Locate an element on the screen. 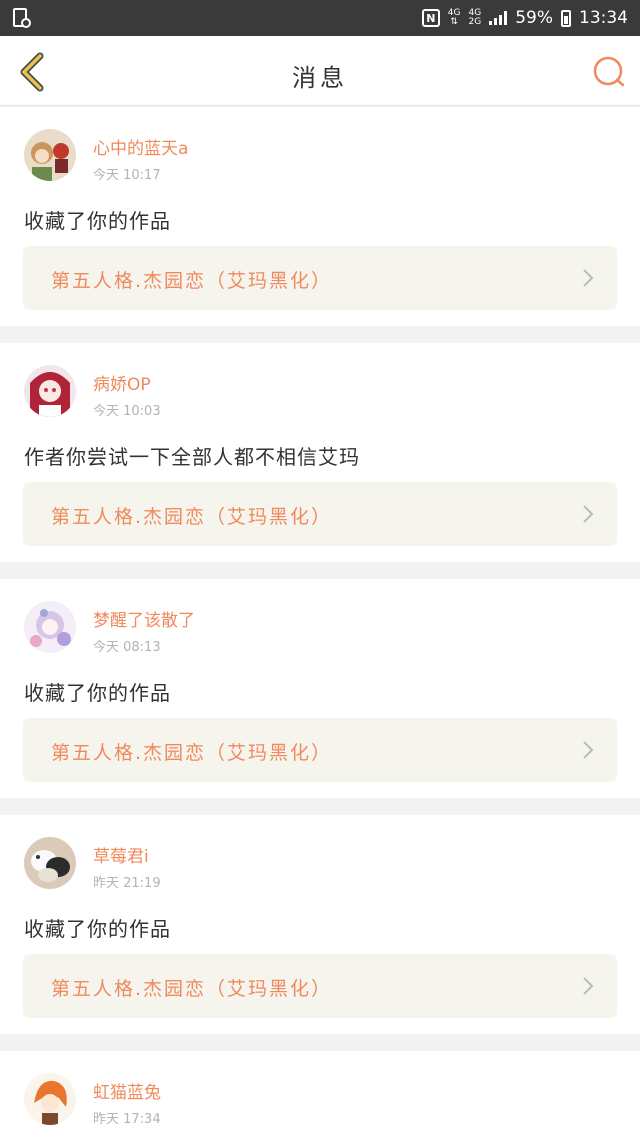 Image resolution: width=640 pixels, height=1138 pixels. status-bar: N 4G ⇅ 4G 2G 59% 13:34 is located at coordinates (320, 18).